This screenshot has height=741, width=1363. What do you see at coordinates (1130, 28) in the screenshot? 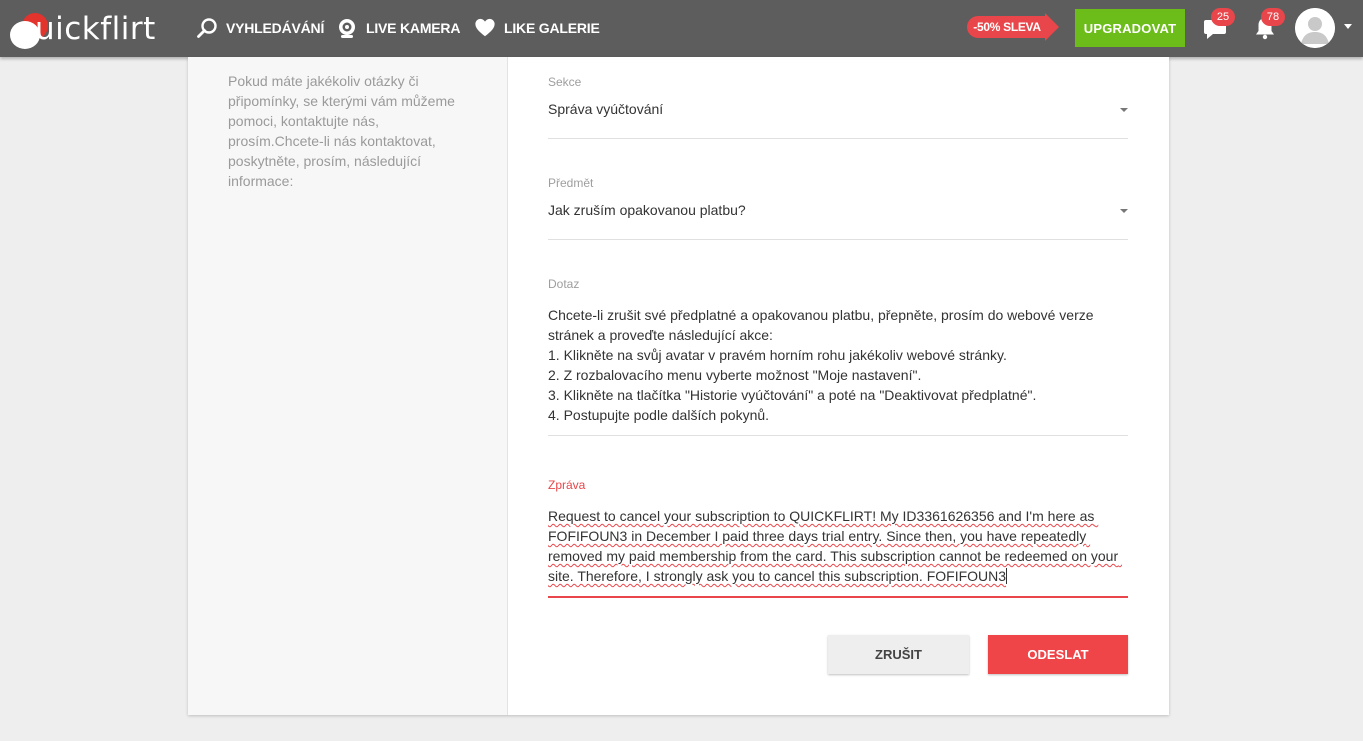
I see `upgrade-button: UPGRADOVAT` at bounding box center [1130, 28].